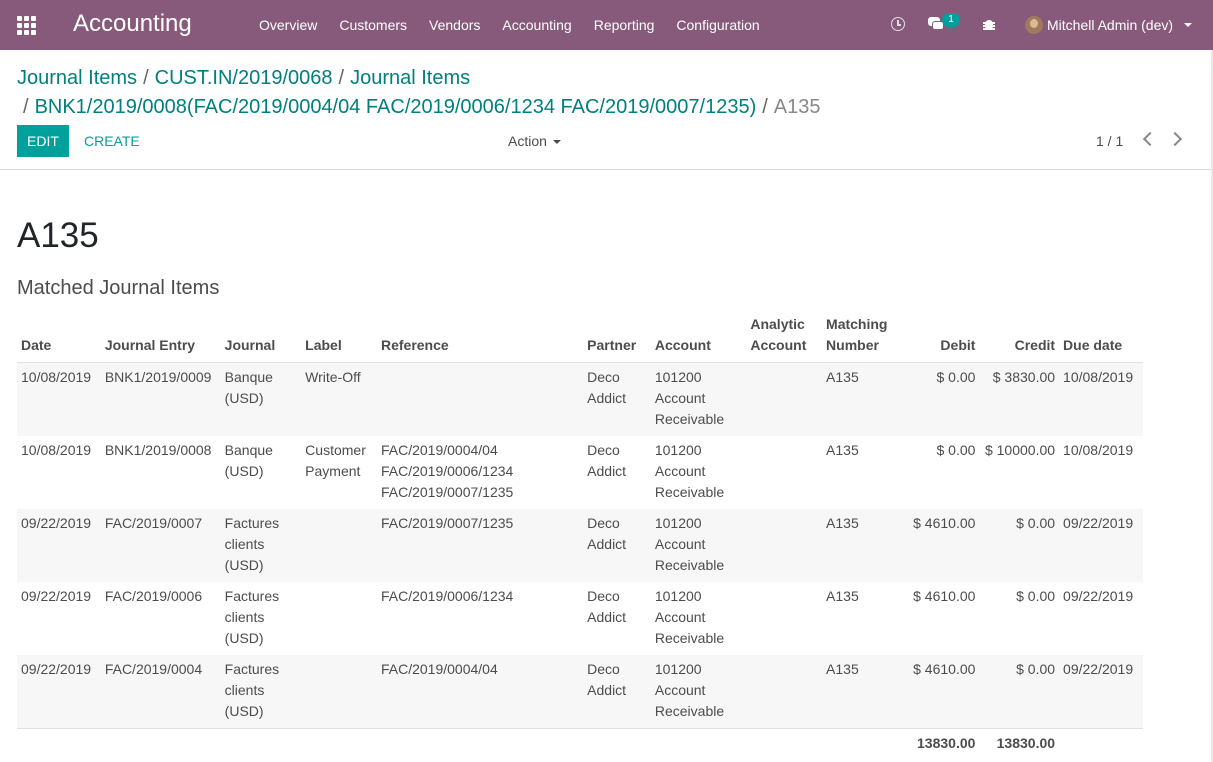 This screenshot has height=762, width=1213. I want to click on table-totals-row: 13830.00 13830.00, so click(580, 744).